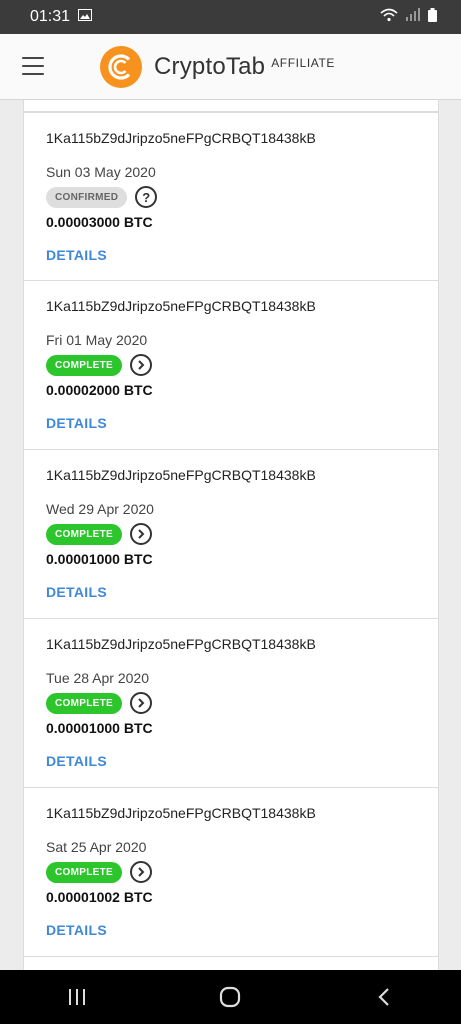 The height and width of the screenshot is (1024, 461). Describe the element at coordinates (99, 897) in the screenshot. I see `transaction-amount: 0.00001002 BTC` at that location.